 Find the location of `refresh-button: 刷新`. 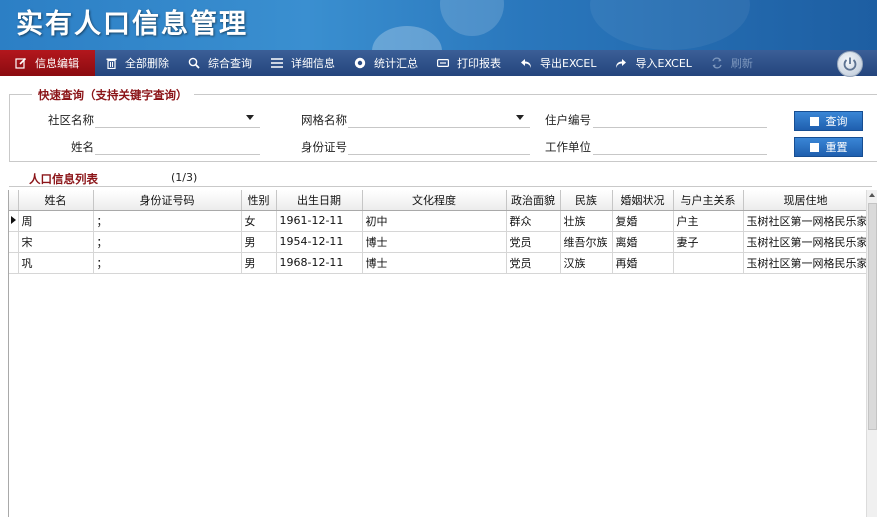

refresh-button: 刷新 is located at coordinates (731, 63).